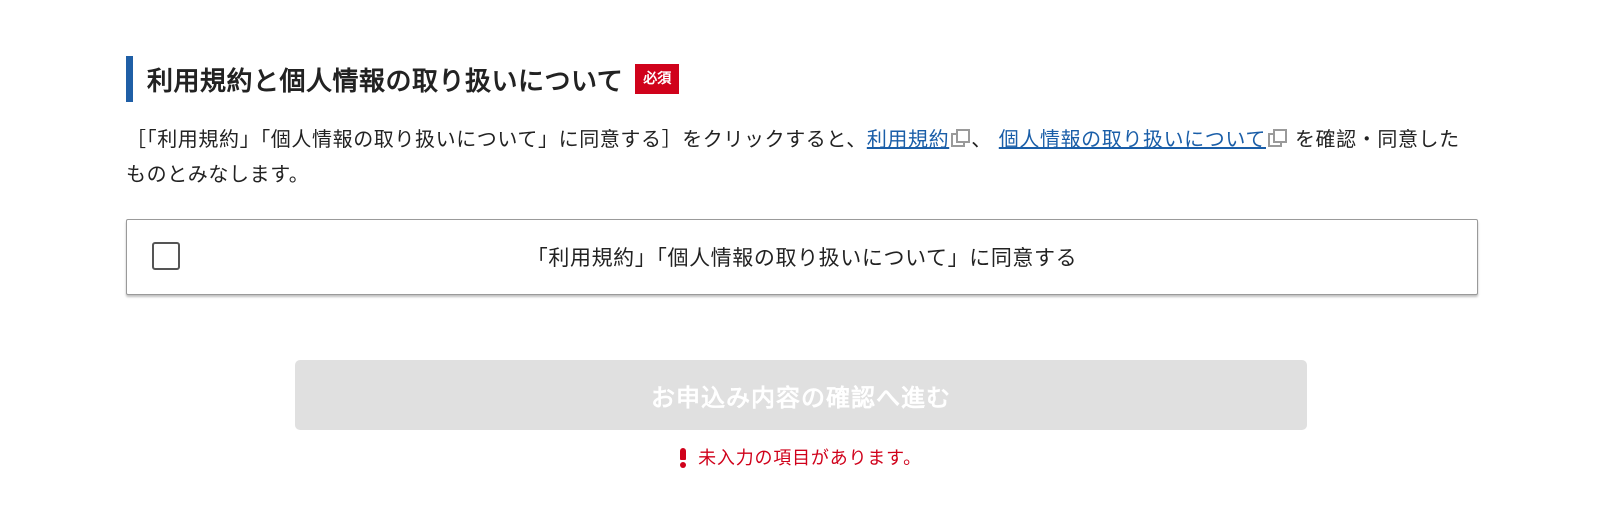 This screenshot has width=1600, height=521. What do you see at coordinates (1132, 139) in the screenshot?
I see `privacy-link-label: 個人情報の取り扱いについて` at bounding box center [1132, 139].